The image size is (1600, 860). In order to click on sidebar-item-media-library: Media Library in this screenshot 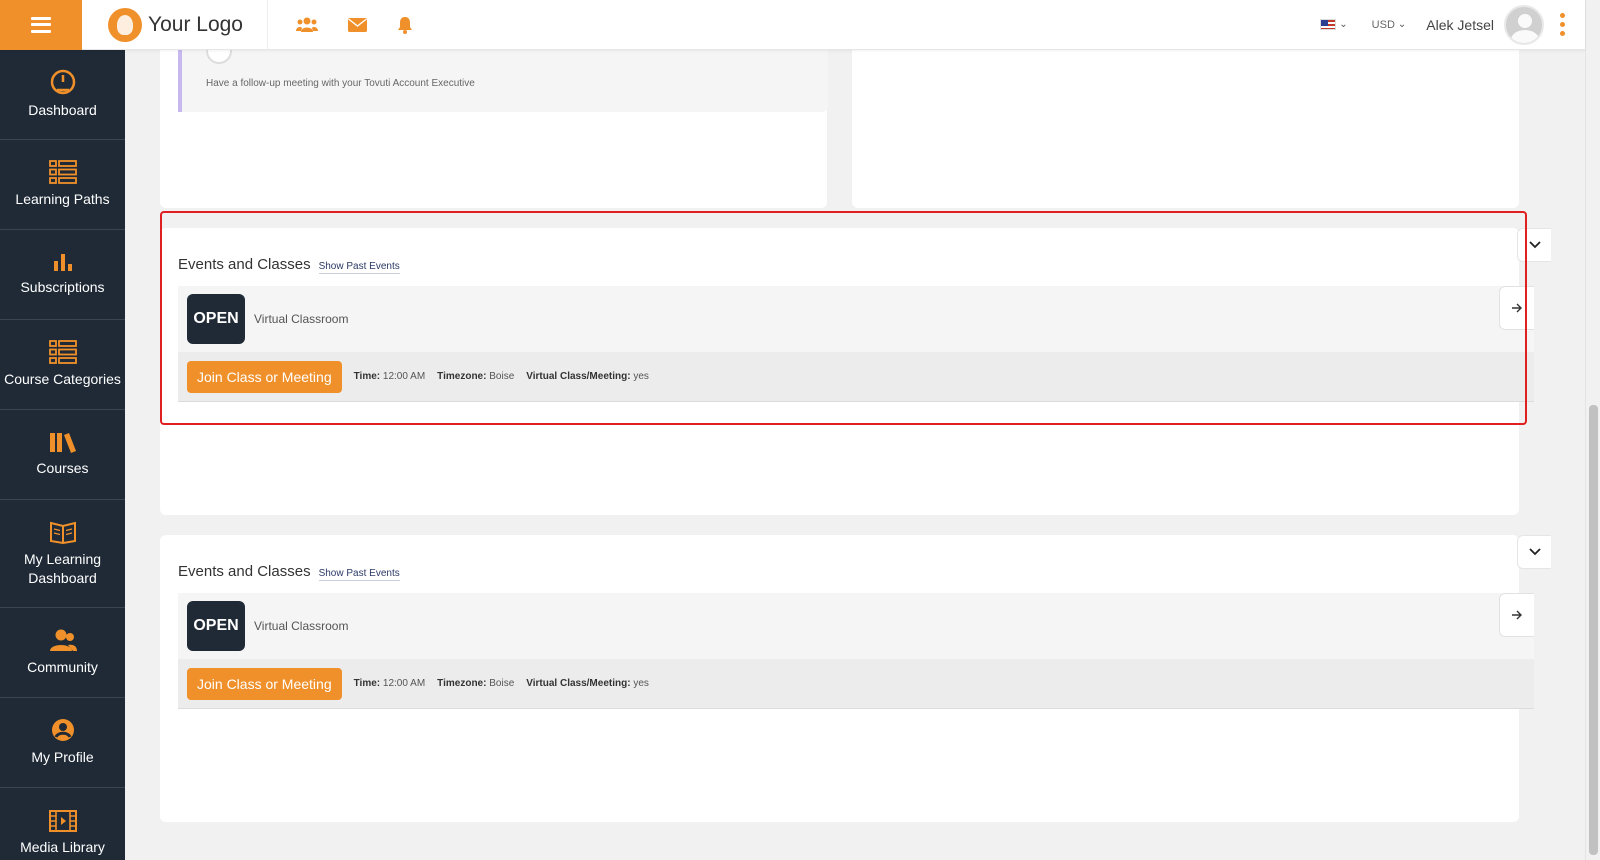, I will do `click(62, 824)`.